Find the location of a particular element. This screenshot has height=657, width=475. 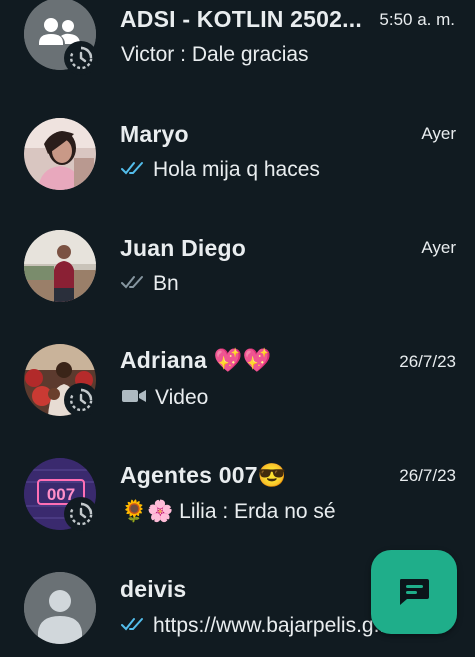

message-text: Bn is located at coordinates (166, 283).